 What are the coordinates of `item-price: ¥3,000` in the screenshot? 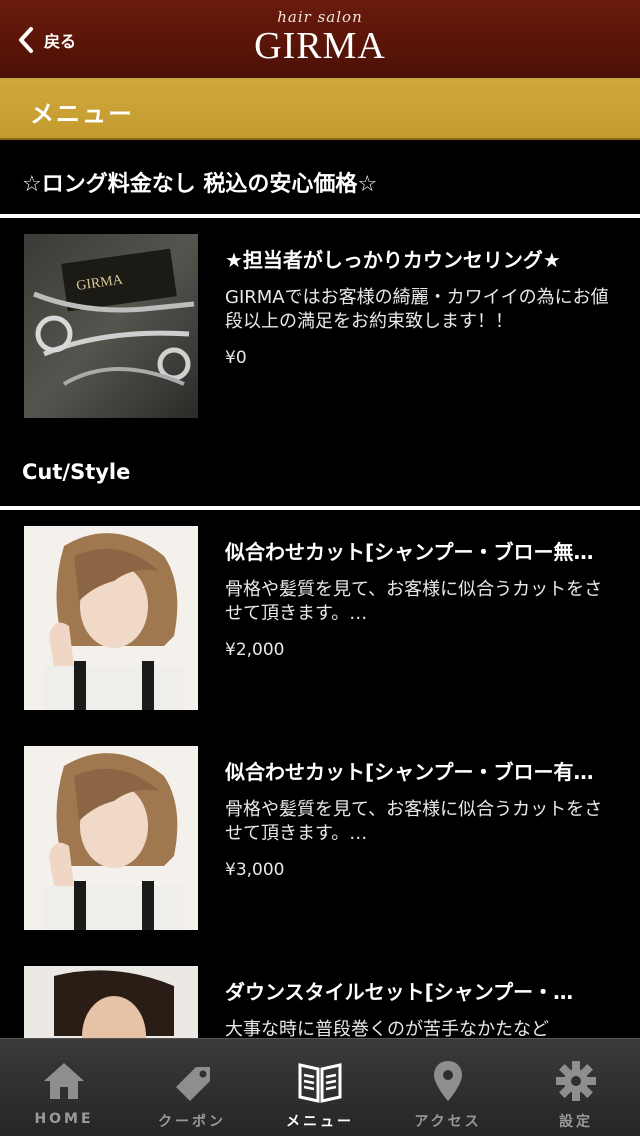 It's located at (255, 870).